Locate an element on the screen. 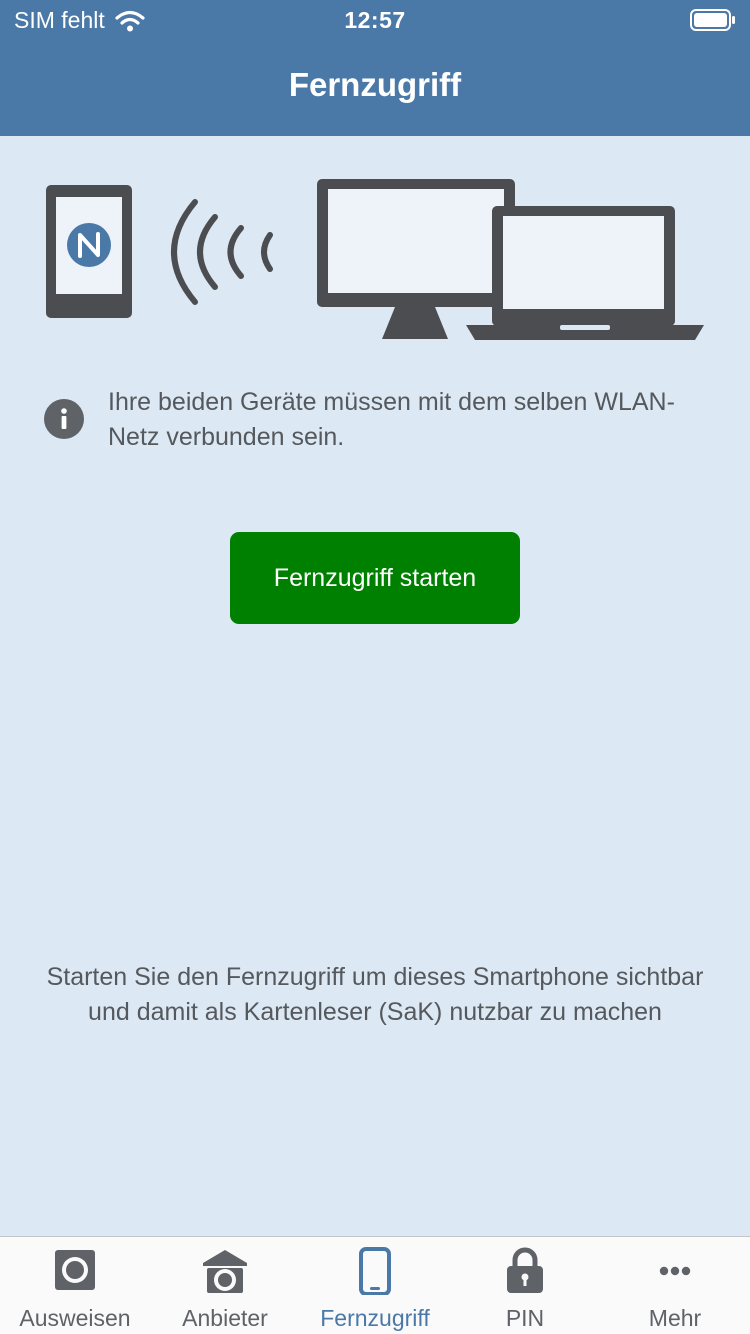  tab-label: Anbieter is located at coordinates (225, 1318).